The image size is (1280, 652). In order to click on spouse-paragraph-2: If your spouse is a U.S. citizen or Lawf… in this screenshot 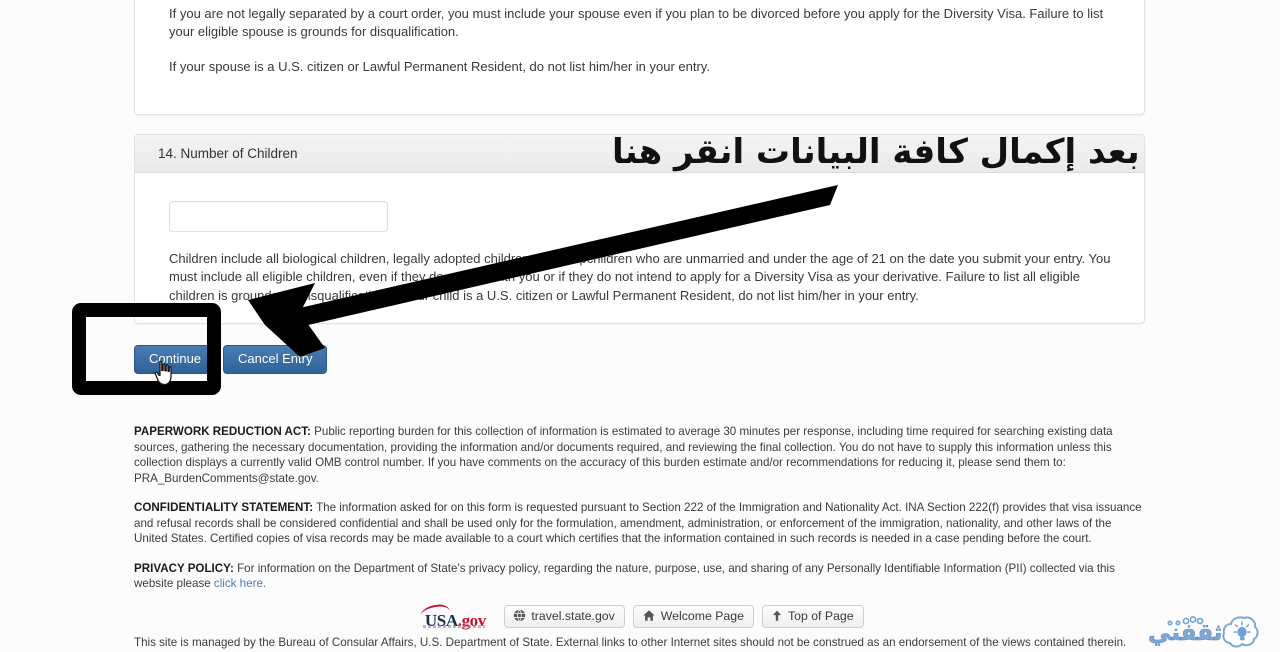, I will do `click(439, 66)`.